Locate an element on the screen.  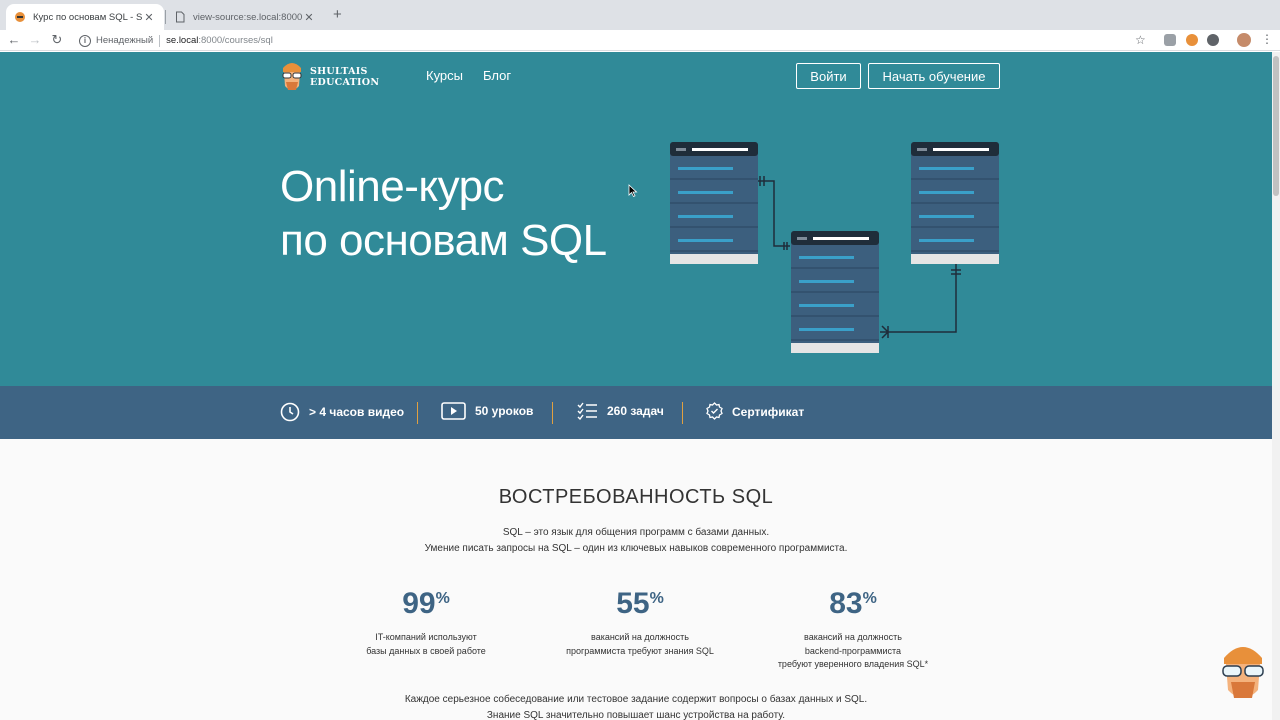
tab-view-source: view-source:se.local:8000/courses/sql ✕ is located at coordinates (245, 17).